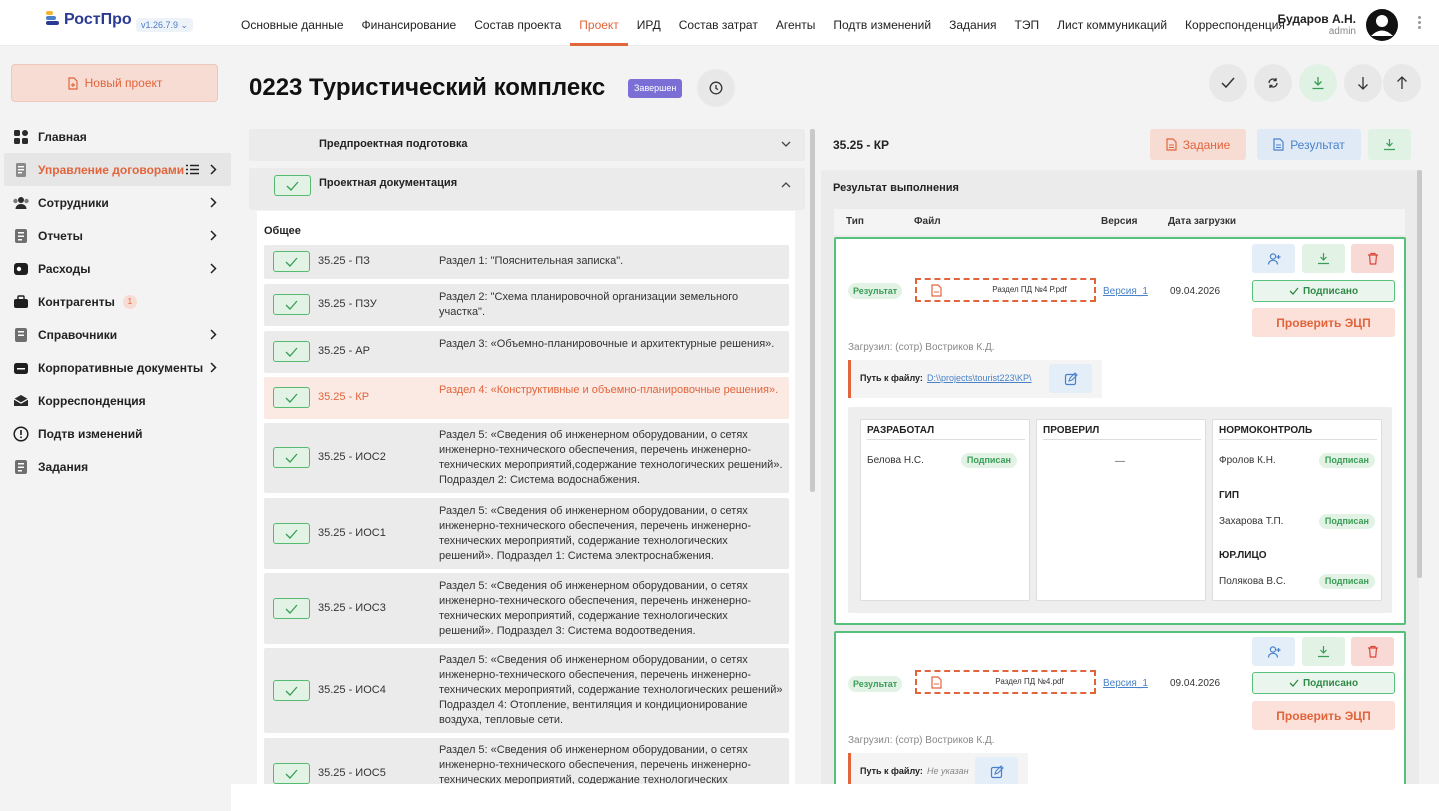  What do you see at coordinates (979, 378) in the screenshot?
I see `path-value: D:\\projects\tourist223\KP\` at bounding box center [979, 378].